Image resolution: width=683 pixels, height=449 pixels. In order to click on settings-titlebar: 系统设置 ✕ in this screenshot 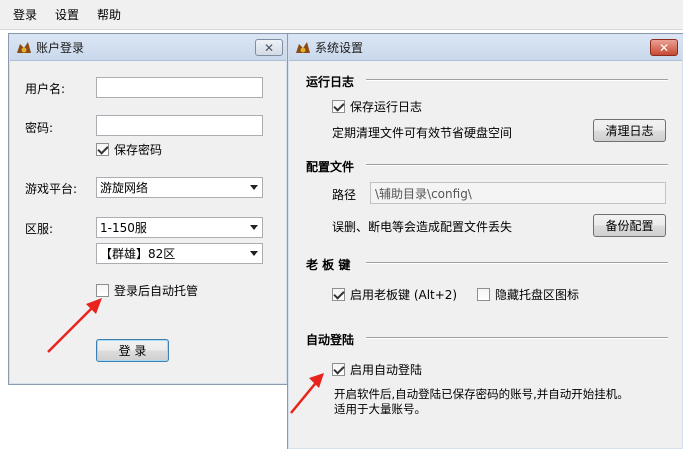, I will do `click(485, 48)`.